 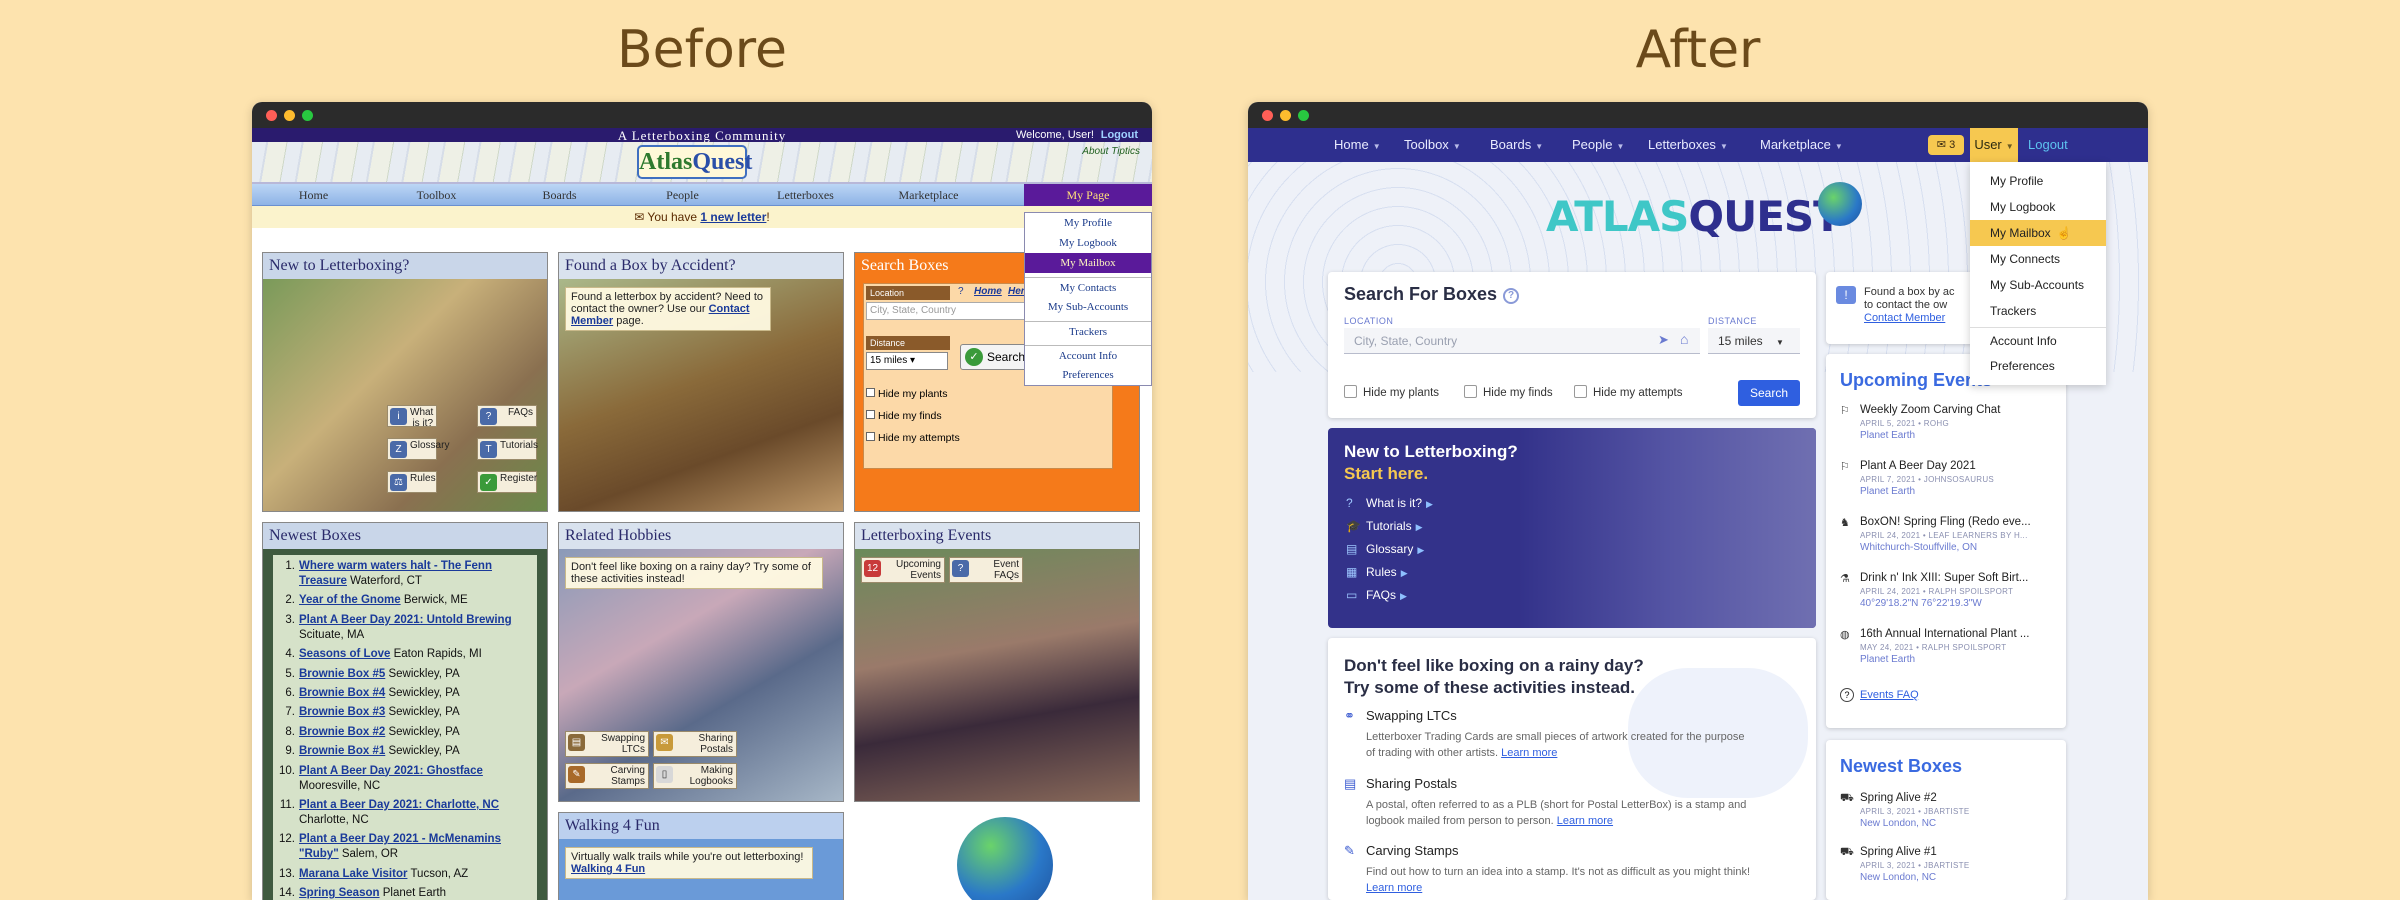 I want to click on distance-select: 15 miles ▼, so click(x=1754, y=341).